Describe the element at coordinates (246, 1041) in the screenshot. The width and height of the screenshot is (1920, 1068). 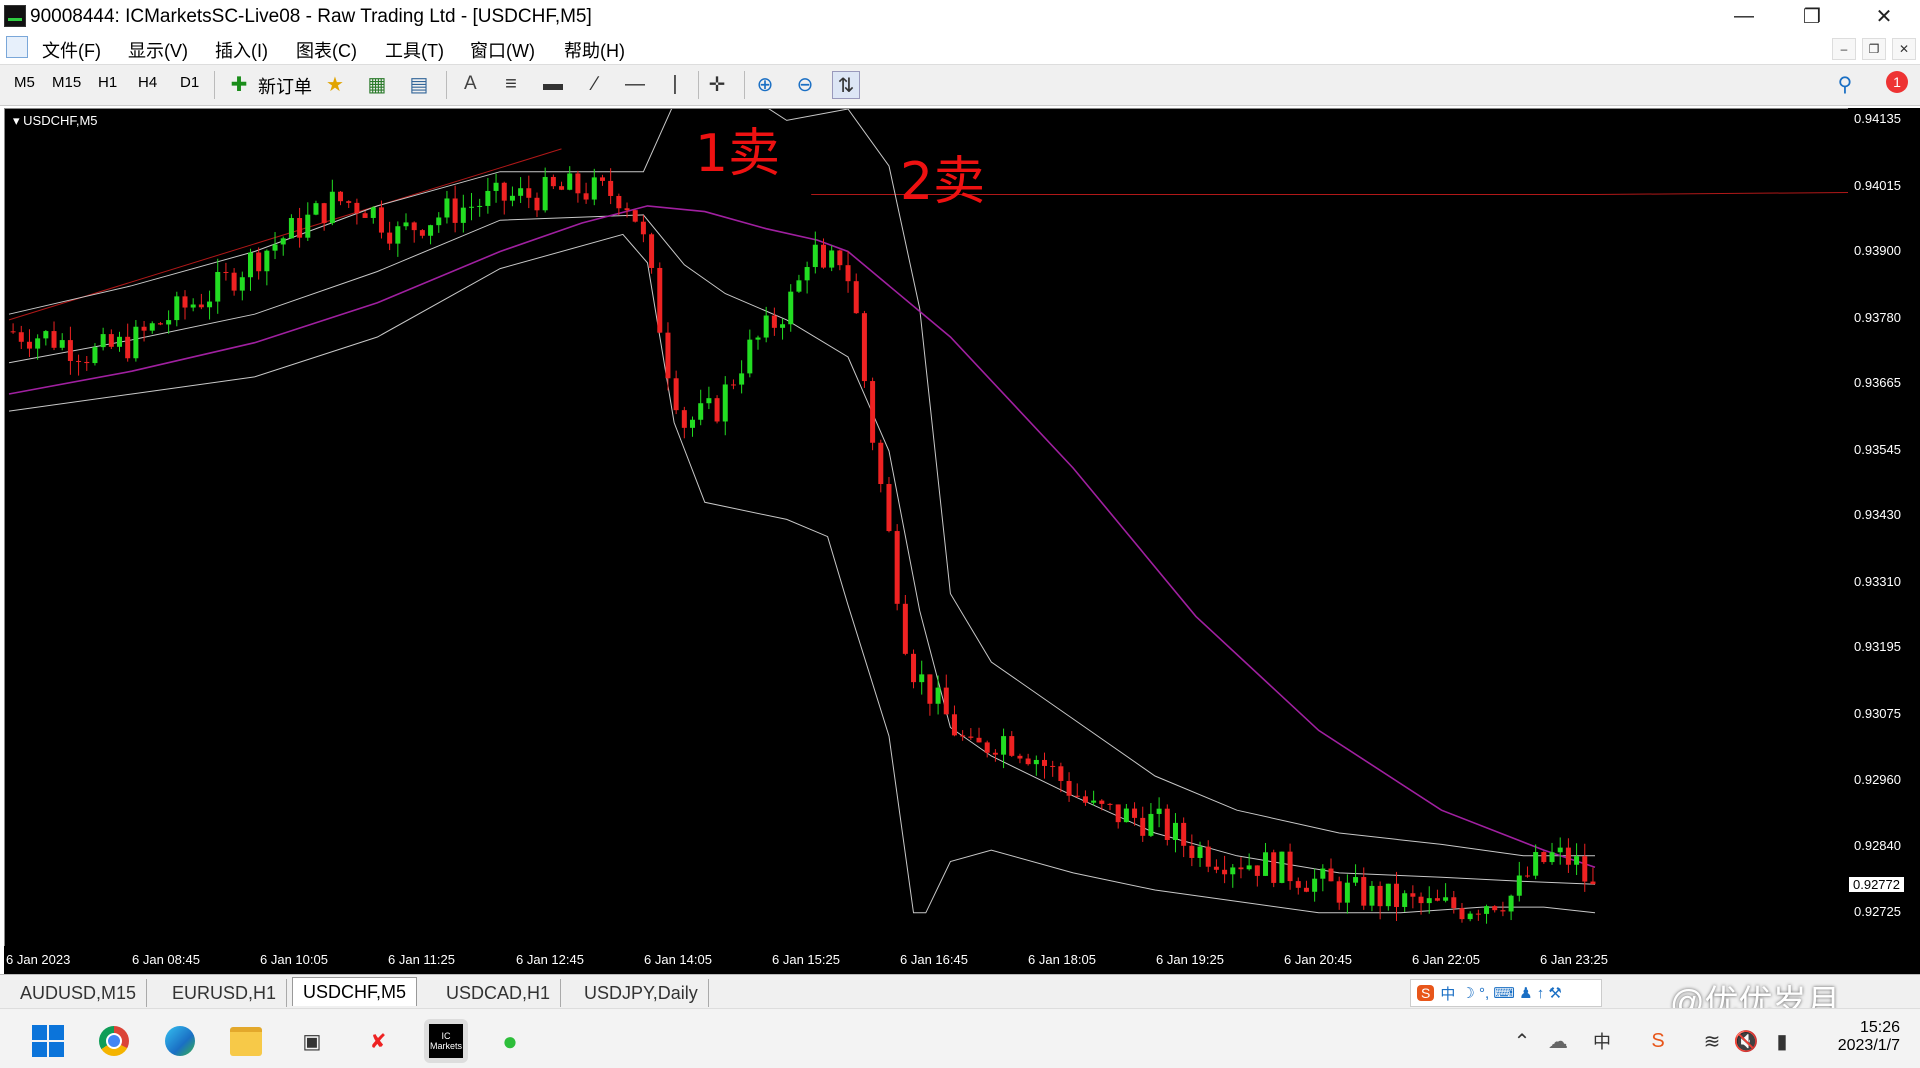
I see `file-explorer-icon` at that location.